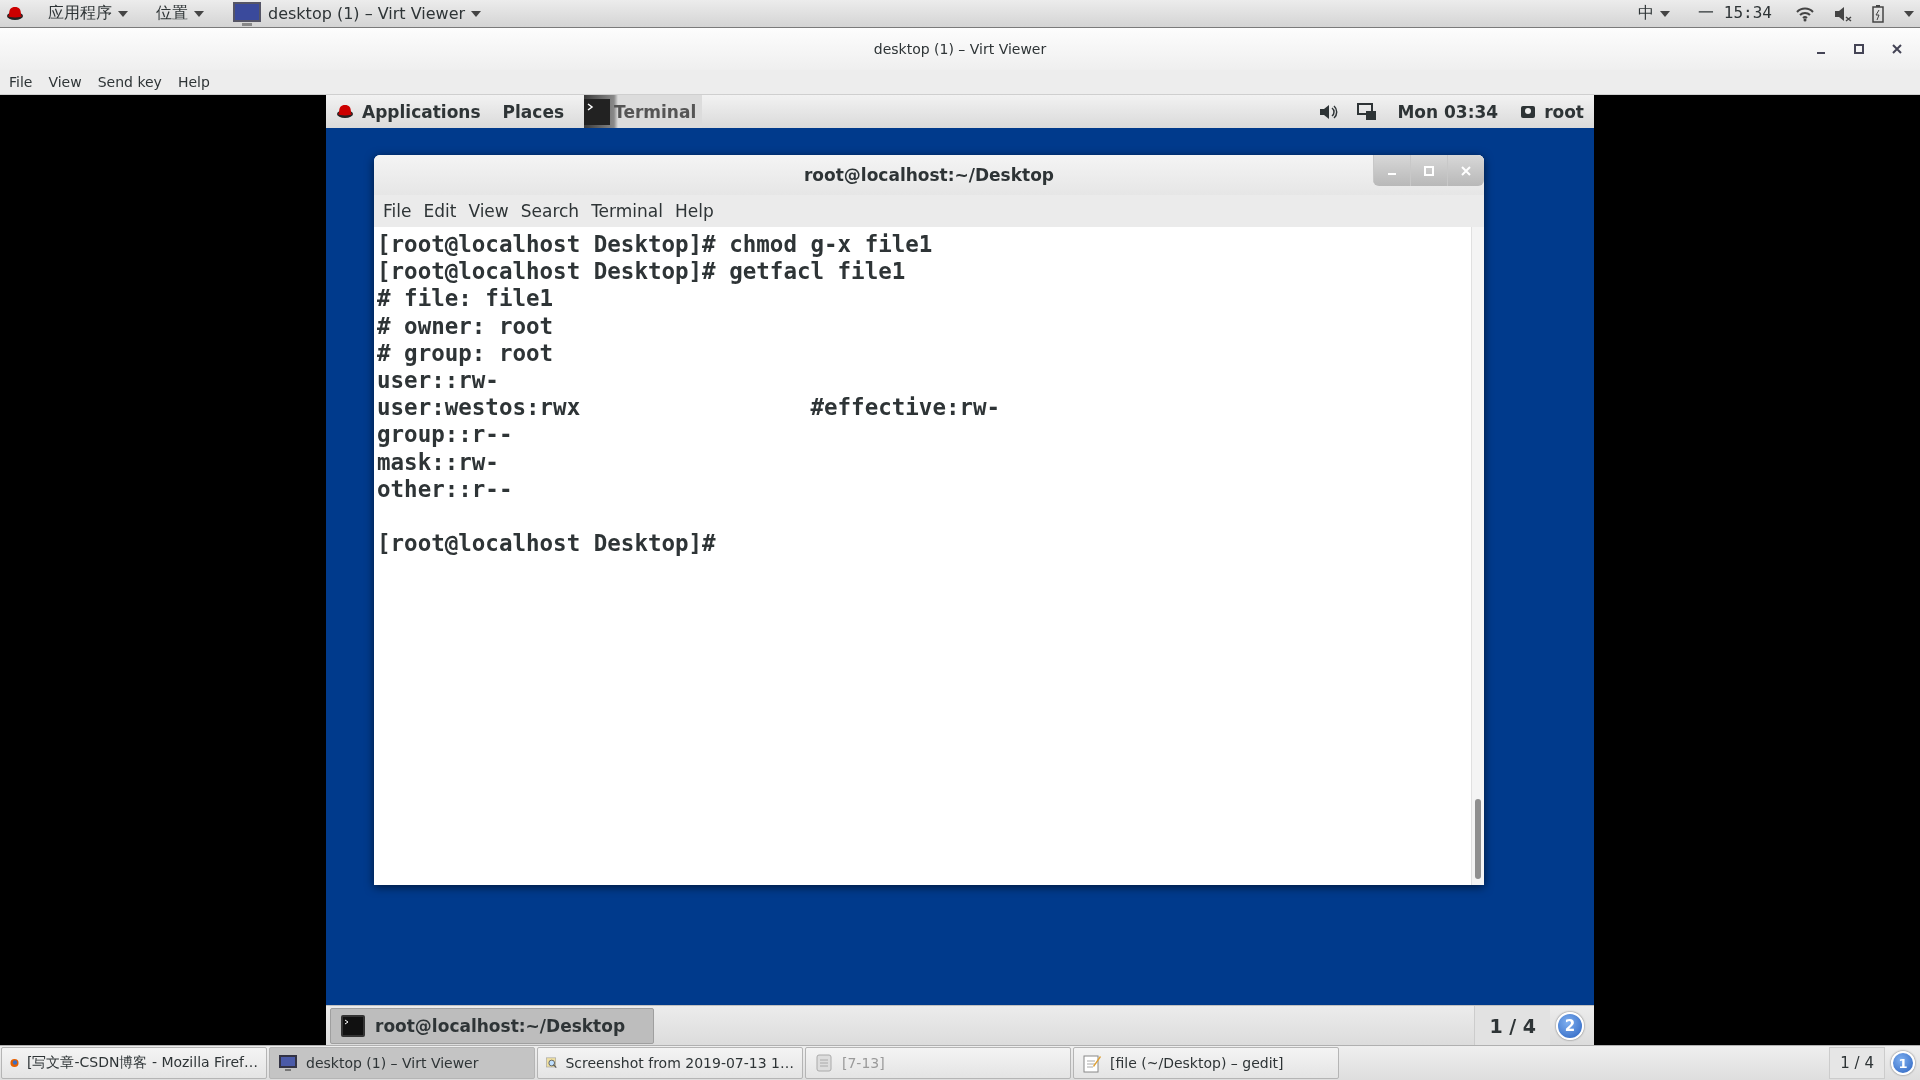 This screenshot has height=1080, width=1920. What do you see at coordinates (438, 380) in the screenshot?
I see `terminal-line: user::rw-` at bounding box center [438, 380].